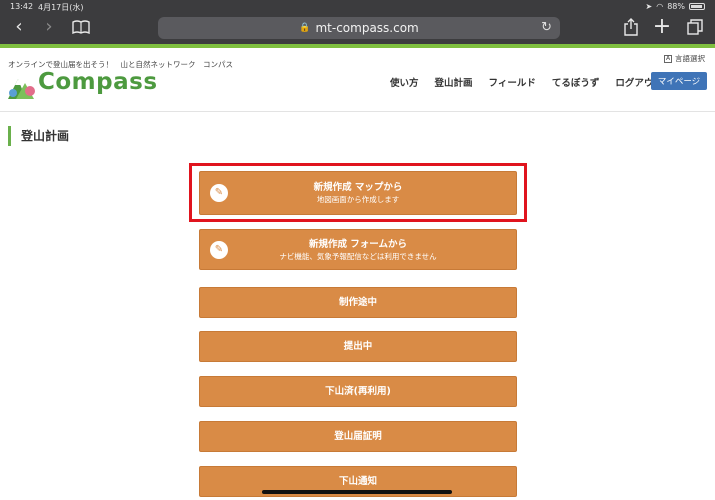 This screenshot has height=500, width=715. I want to click on button-title: 制作途中, so click(357, 302).